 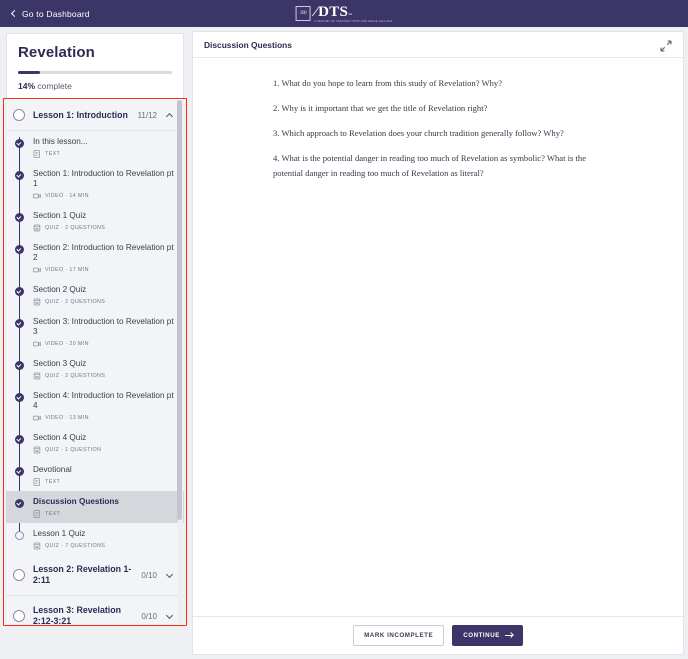 What do you see at coordinates (60, 289) in the screenshot?
I see `item-title: Section 2 Quiz` at bounding box center [60, 289].